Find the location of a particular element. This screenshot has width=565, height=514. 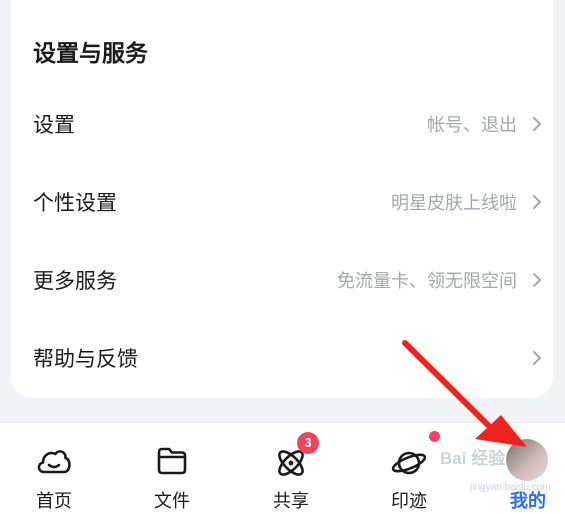

tab-label: 文件 is located at coordinates (172, 501).